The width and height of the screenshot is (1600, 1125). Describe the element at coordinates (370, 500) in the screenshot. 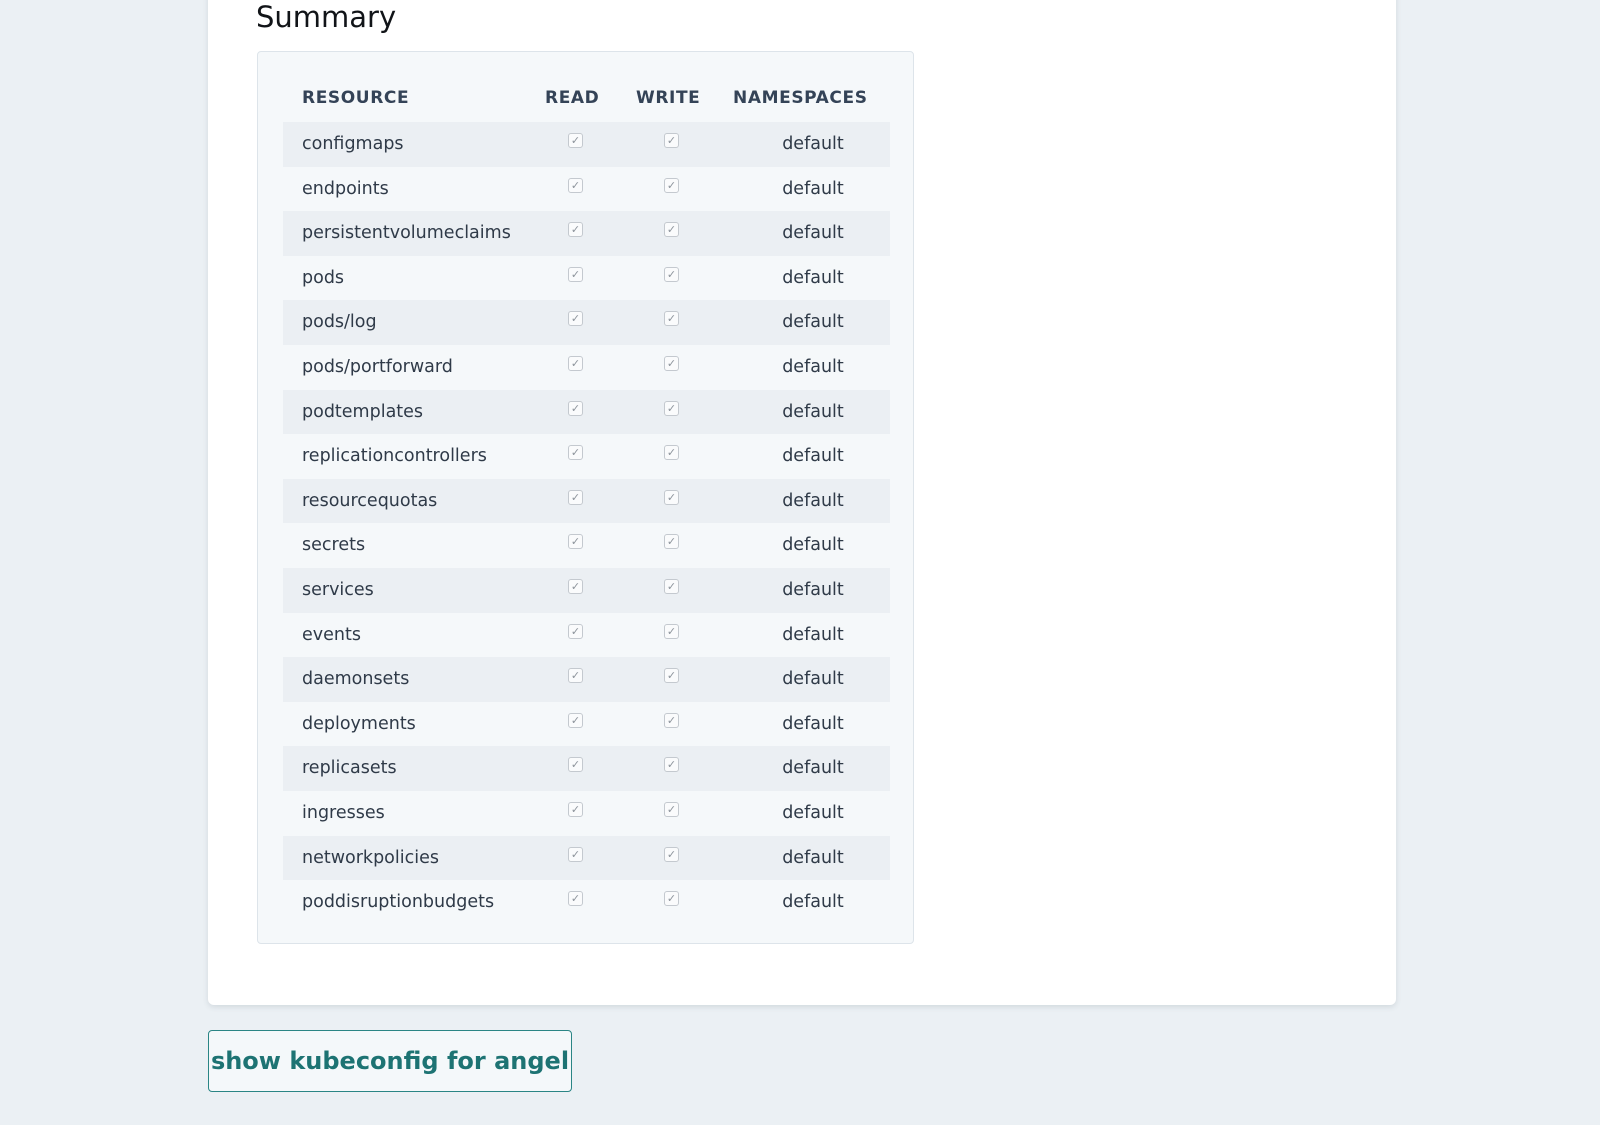

I see `resource-cell: resourcequotas` at that location.